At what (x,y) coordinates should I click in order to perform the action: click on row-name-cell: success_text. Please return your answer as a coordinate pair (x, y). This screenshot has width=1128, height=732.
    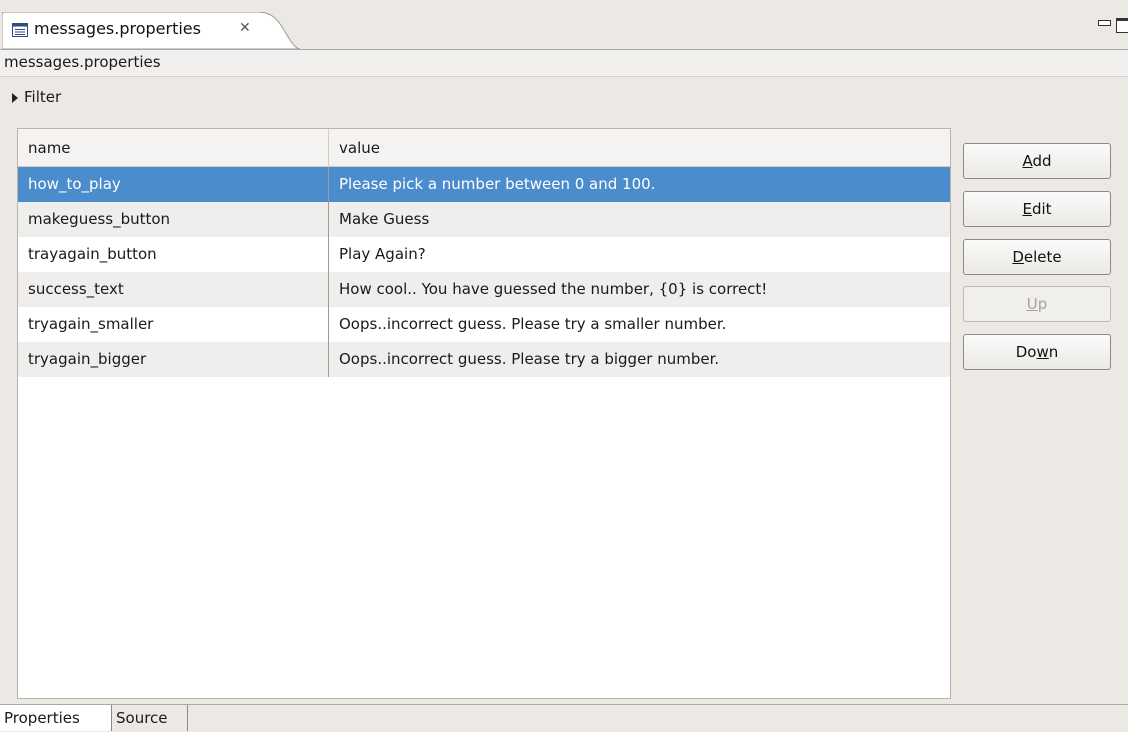
    Looking at the image, I should click on (173, 289).